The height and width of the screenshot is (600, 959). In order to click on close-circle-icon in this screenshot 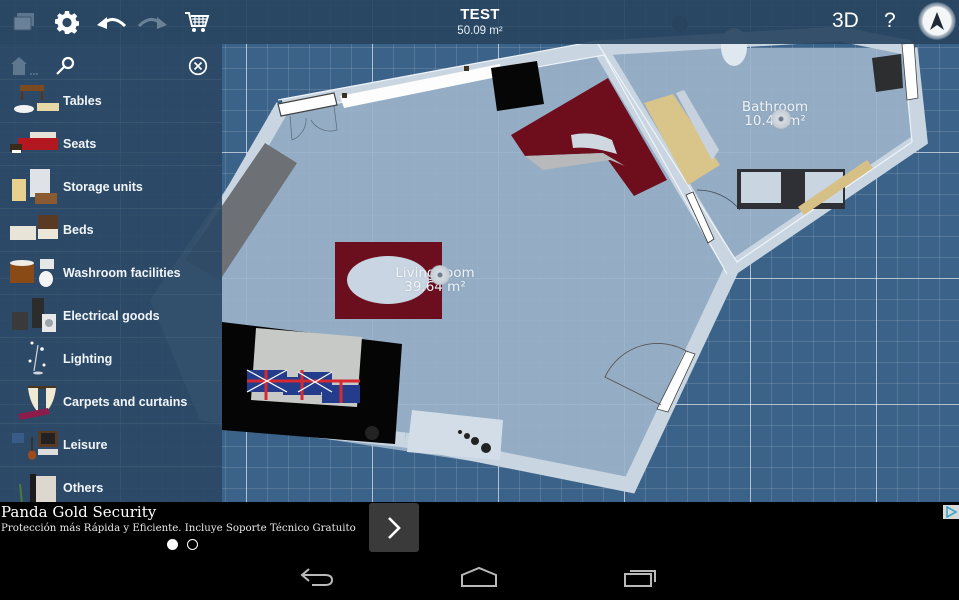, I will do `click(198, 68)`.